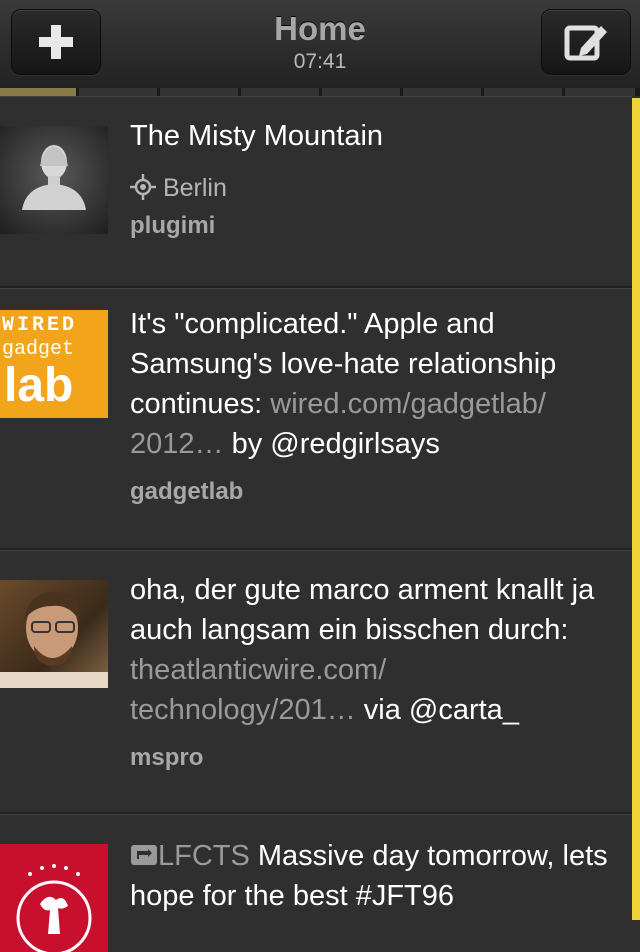 This screenshot has height=952, width=640. What do you see at coordinates (39, 385) in the screenshot?
I see `lab-logo-text: lab` at bounding box center [39, 385].